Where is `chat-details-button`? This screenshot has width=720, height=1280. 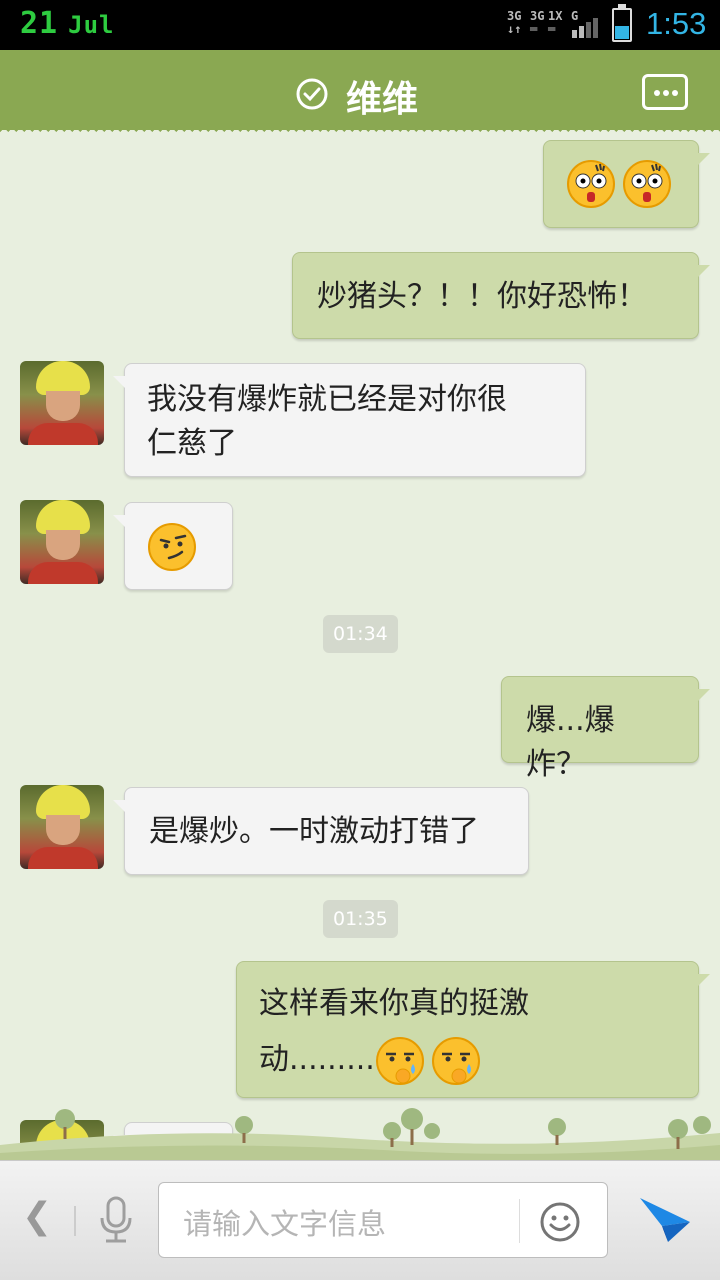
chat-details-button is located at coordinates (665, 92).